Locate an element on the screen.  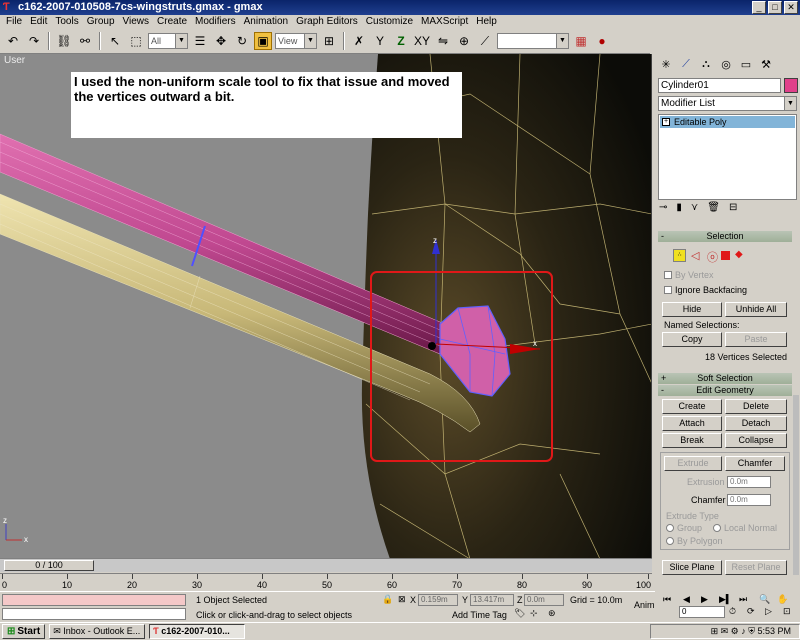
menu-file: File is located at coordinates (14, 22).